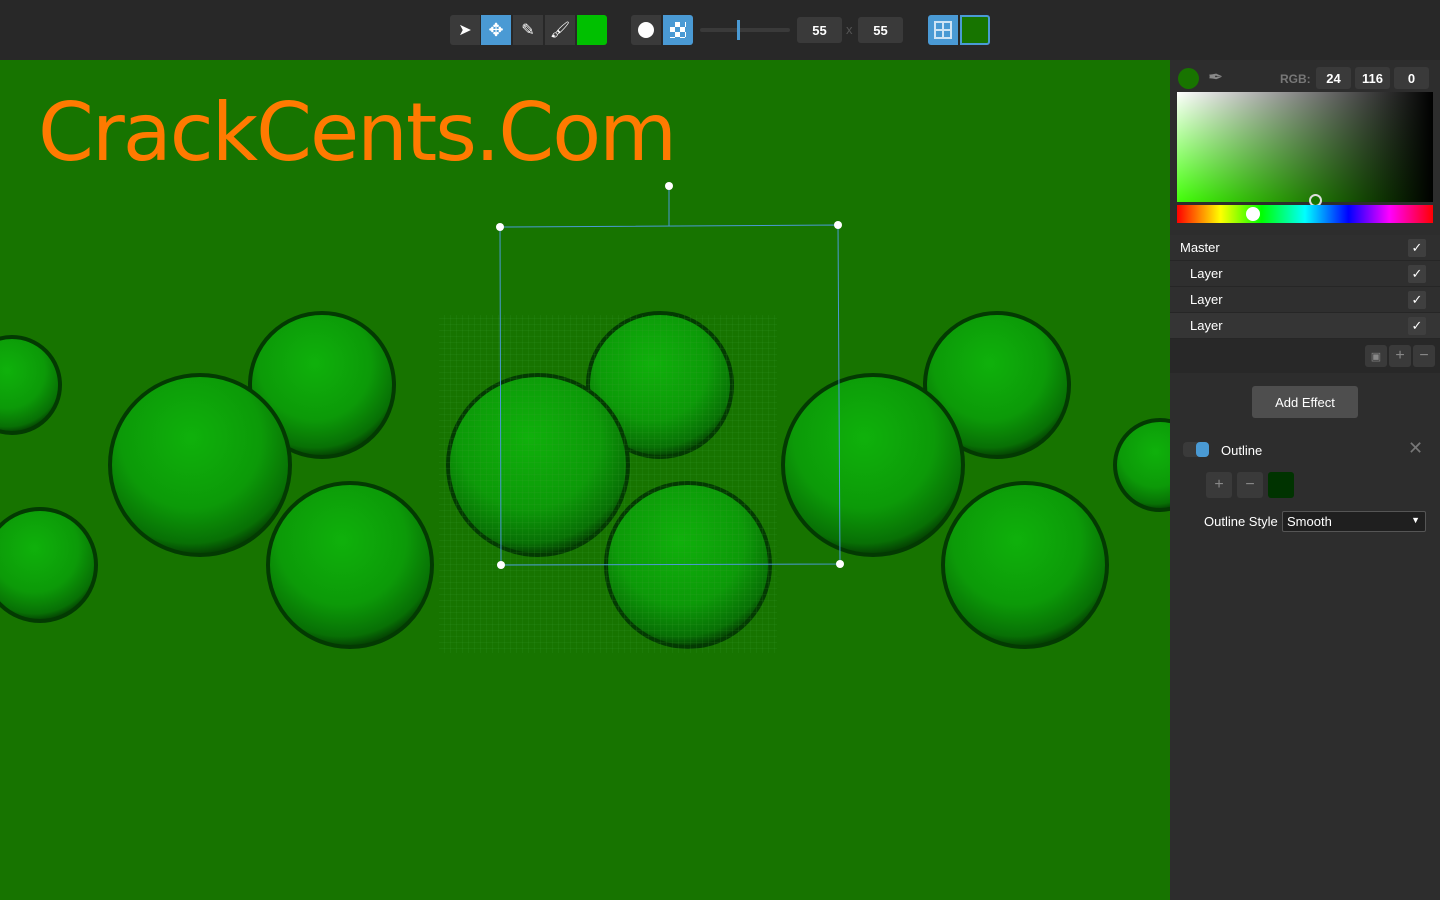  What do you see at coordinates (669, 186) in the screenshot?
I see `rotate-handle` at bounding box center [669, 186].